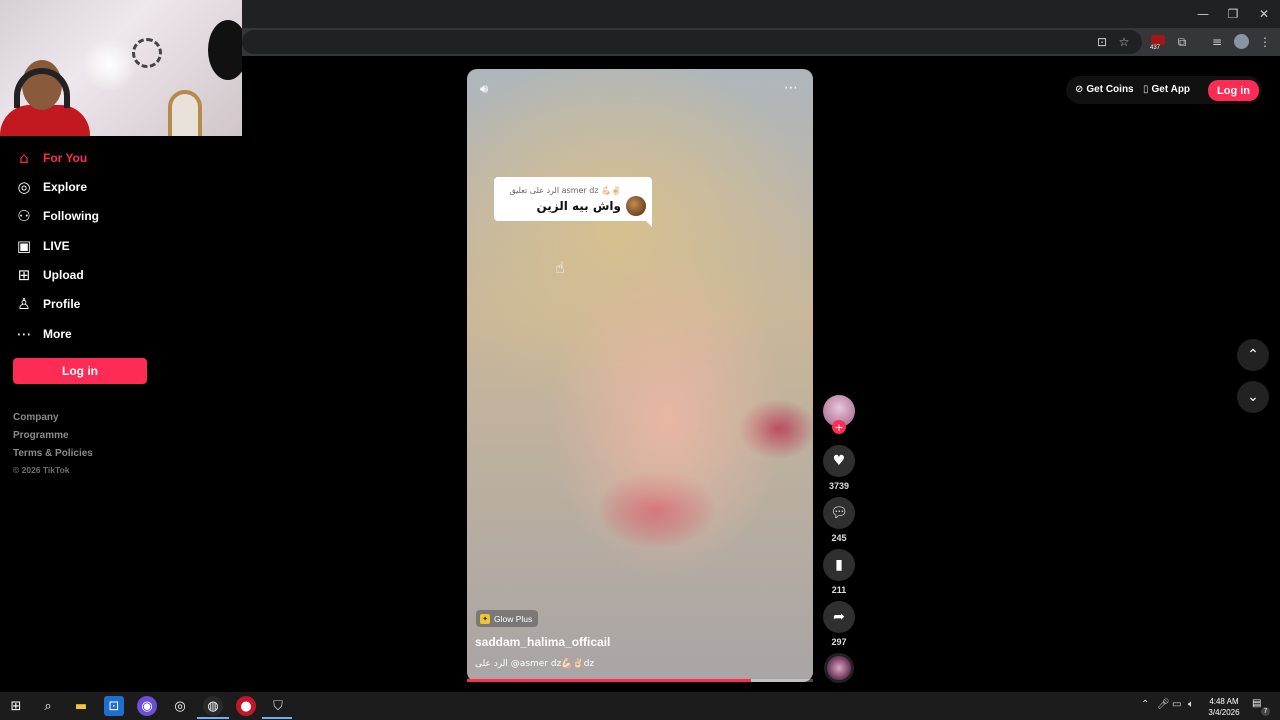 The height and width of the screenshot is (720, 1280). Describe the element at coordinates (185, 113) in the screenshot. I see `wall-mirror` at that location.